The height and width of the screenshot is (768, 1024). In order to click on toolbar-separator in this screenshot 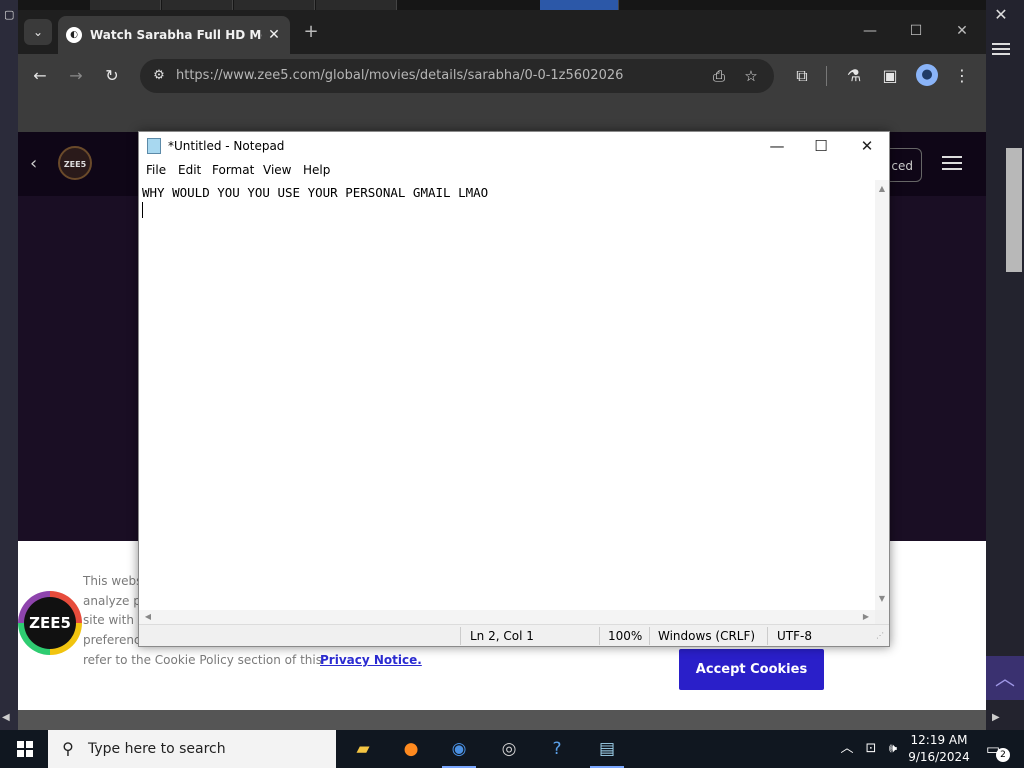, I will do `click(826, 76)`.